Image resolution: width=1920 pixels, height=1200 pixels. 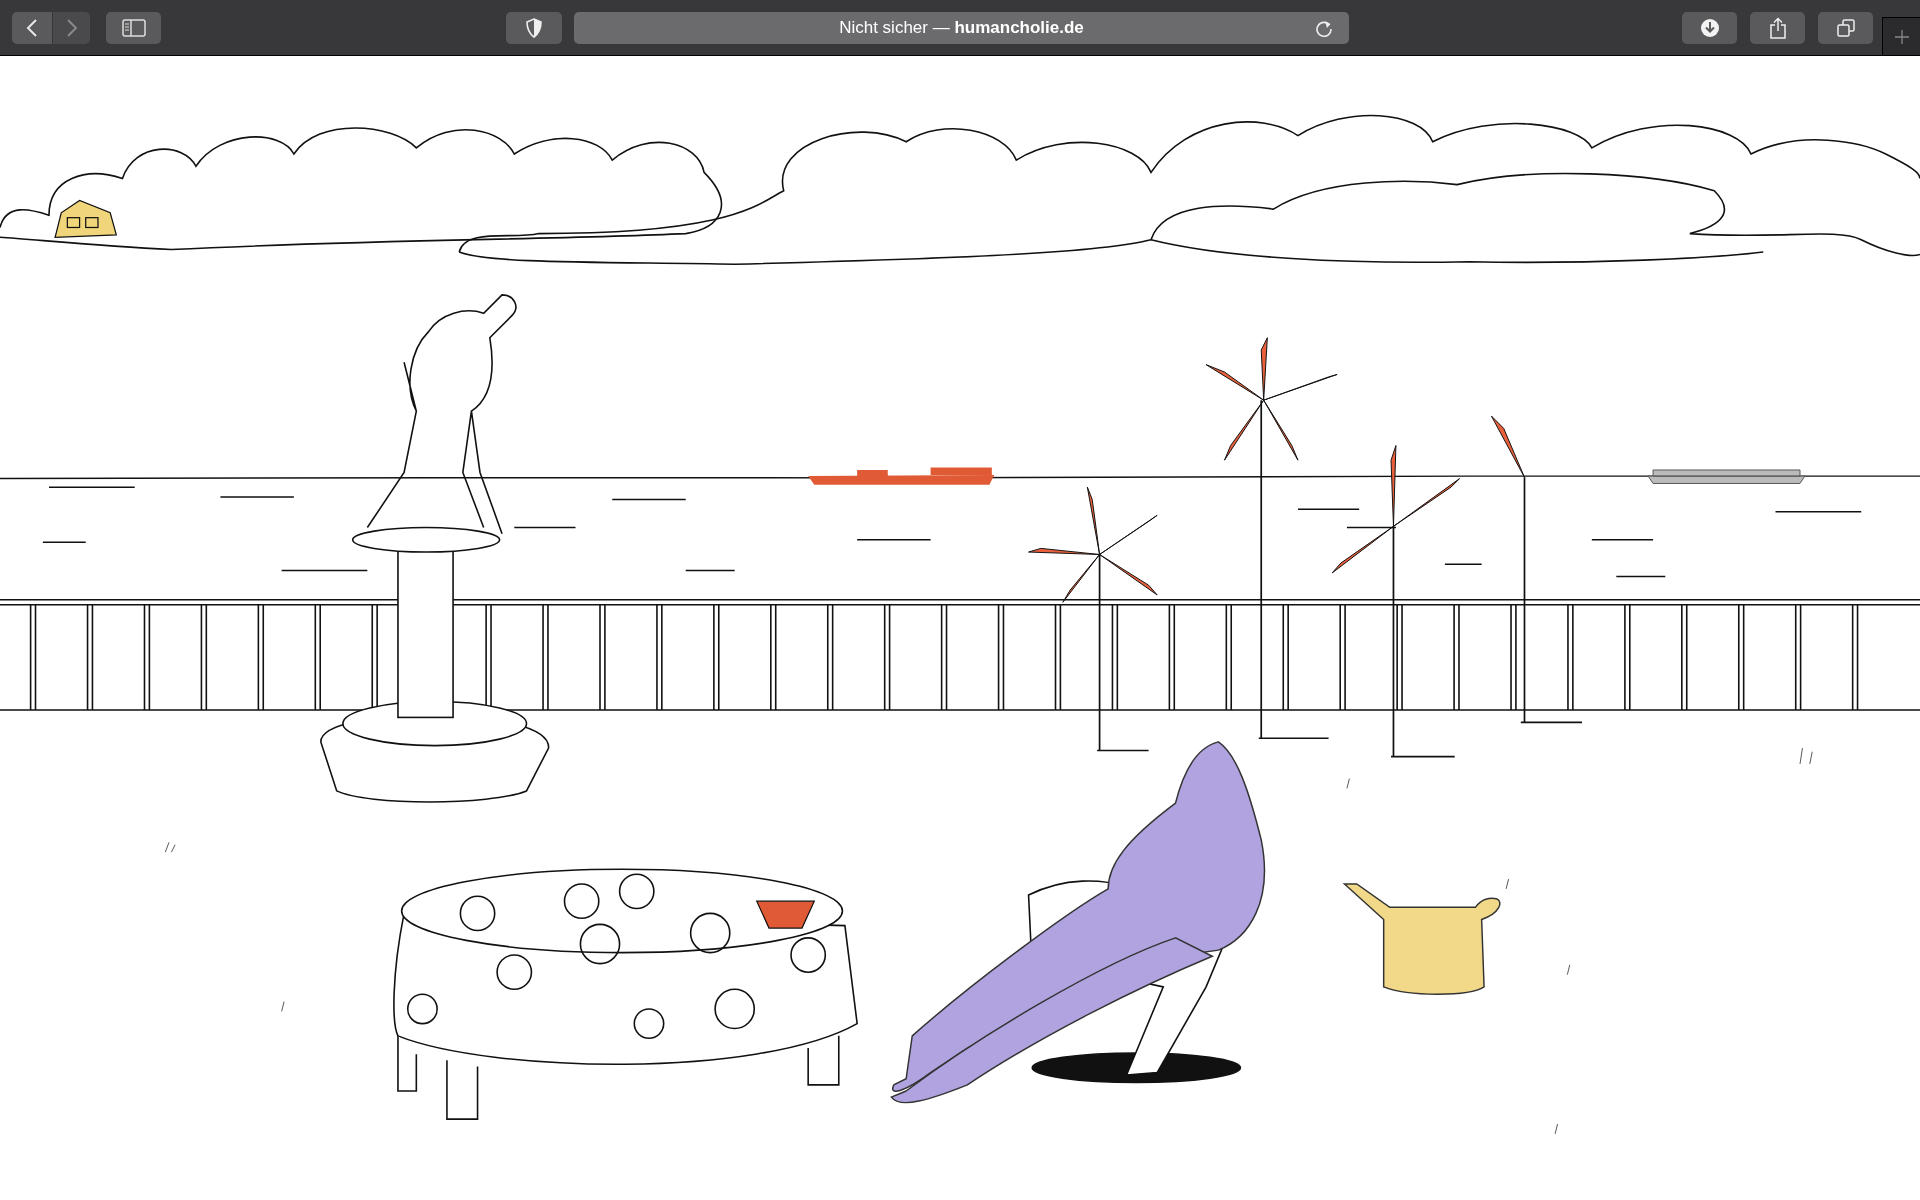 I want to click on tabs-icon, so click(x=1845, y=27).